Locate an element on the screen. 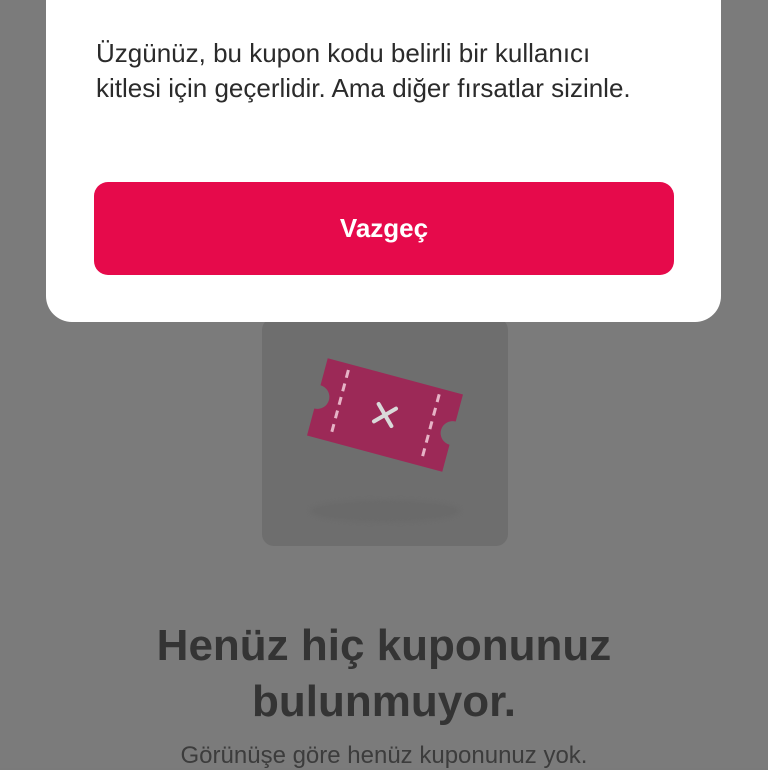 This screenshot has height=770, width=768. cancel-button: Vazgeç is located at coordinates (384, 228).